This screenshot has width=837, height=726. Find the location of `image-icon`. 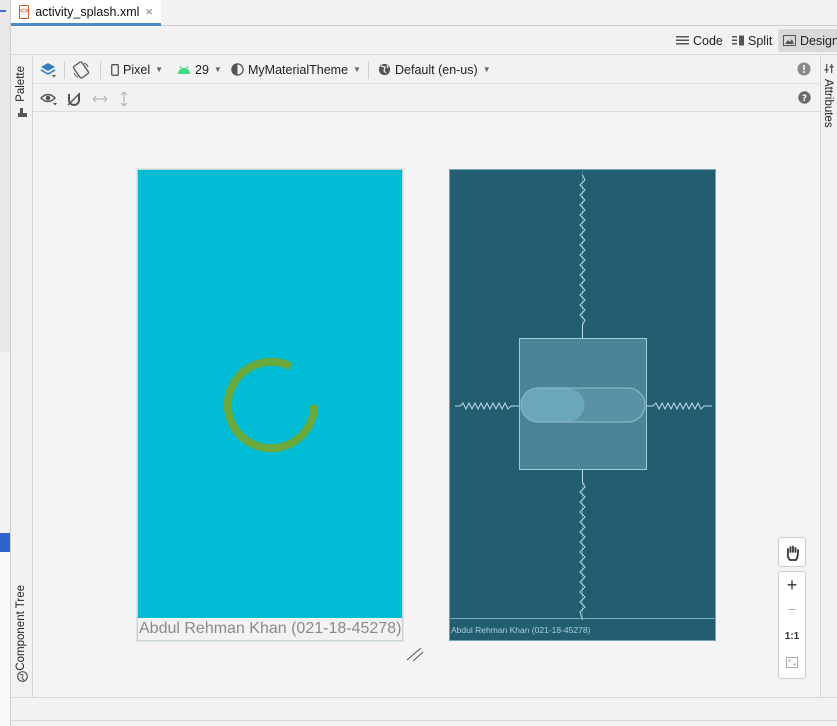

image-icon is located at coordinates (789, 40).